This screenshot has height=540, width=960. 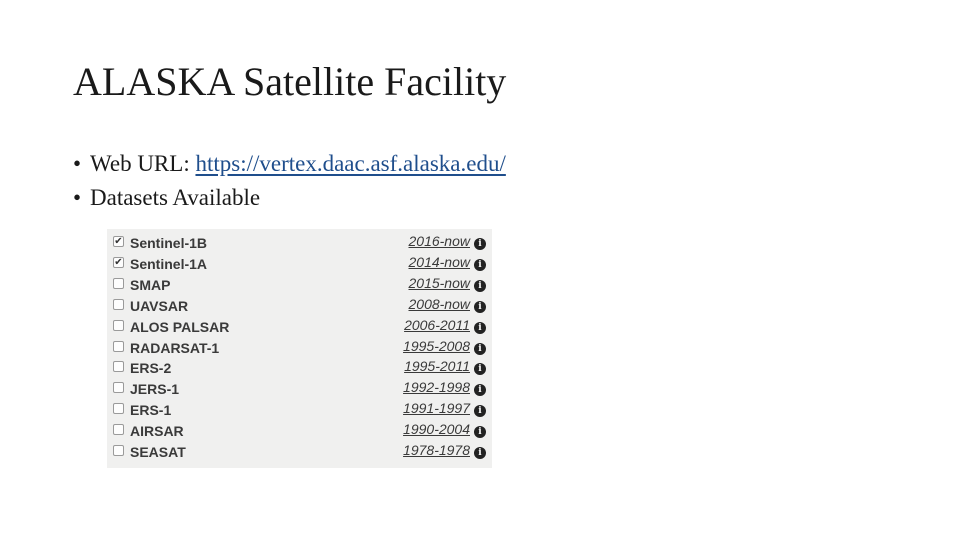 What do you see at coordinates (299, 243) in the screenshot?
I see `dataset-row: ✔ Sentinel-1B 2016-now i` at bounding box center [299, 243].